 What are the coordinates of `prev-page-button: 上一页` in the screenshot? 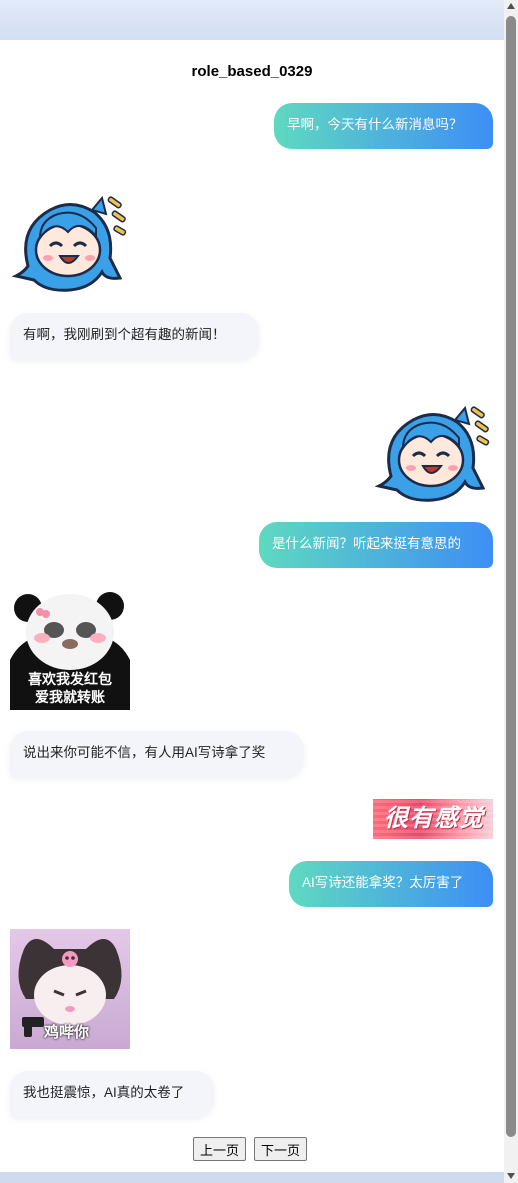 It's located at (220, 1149).